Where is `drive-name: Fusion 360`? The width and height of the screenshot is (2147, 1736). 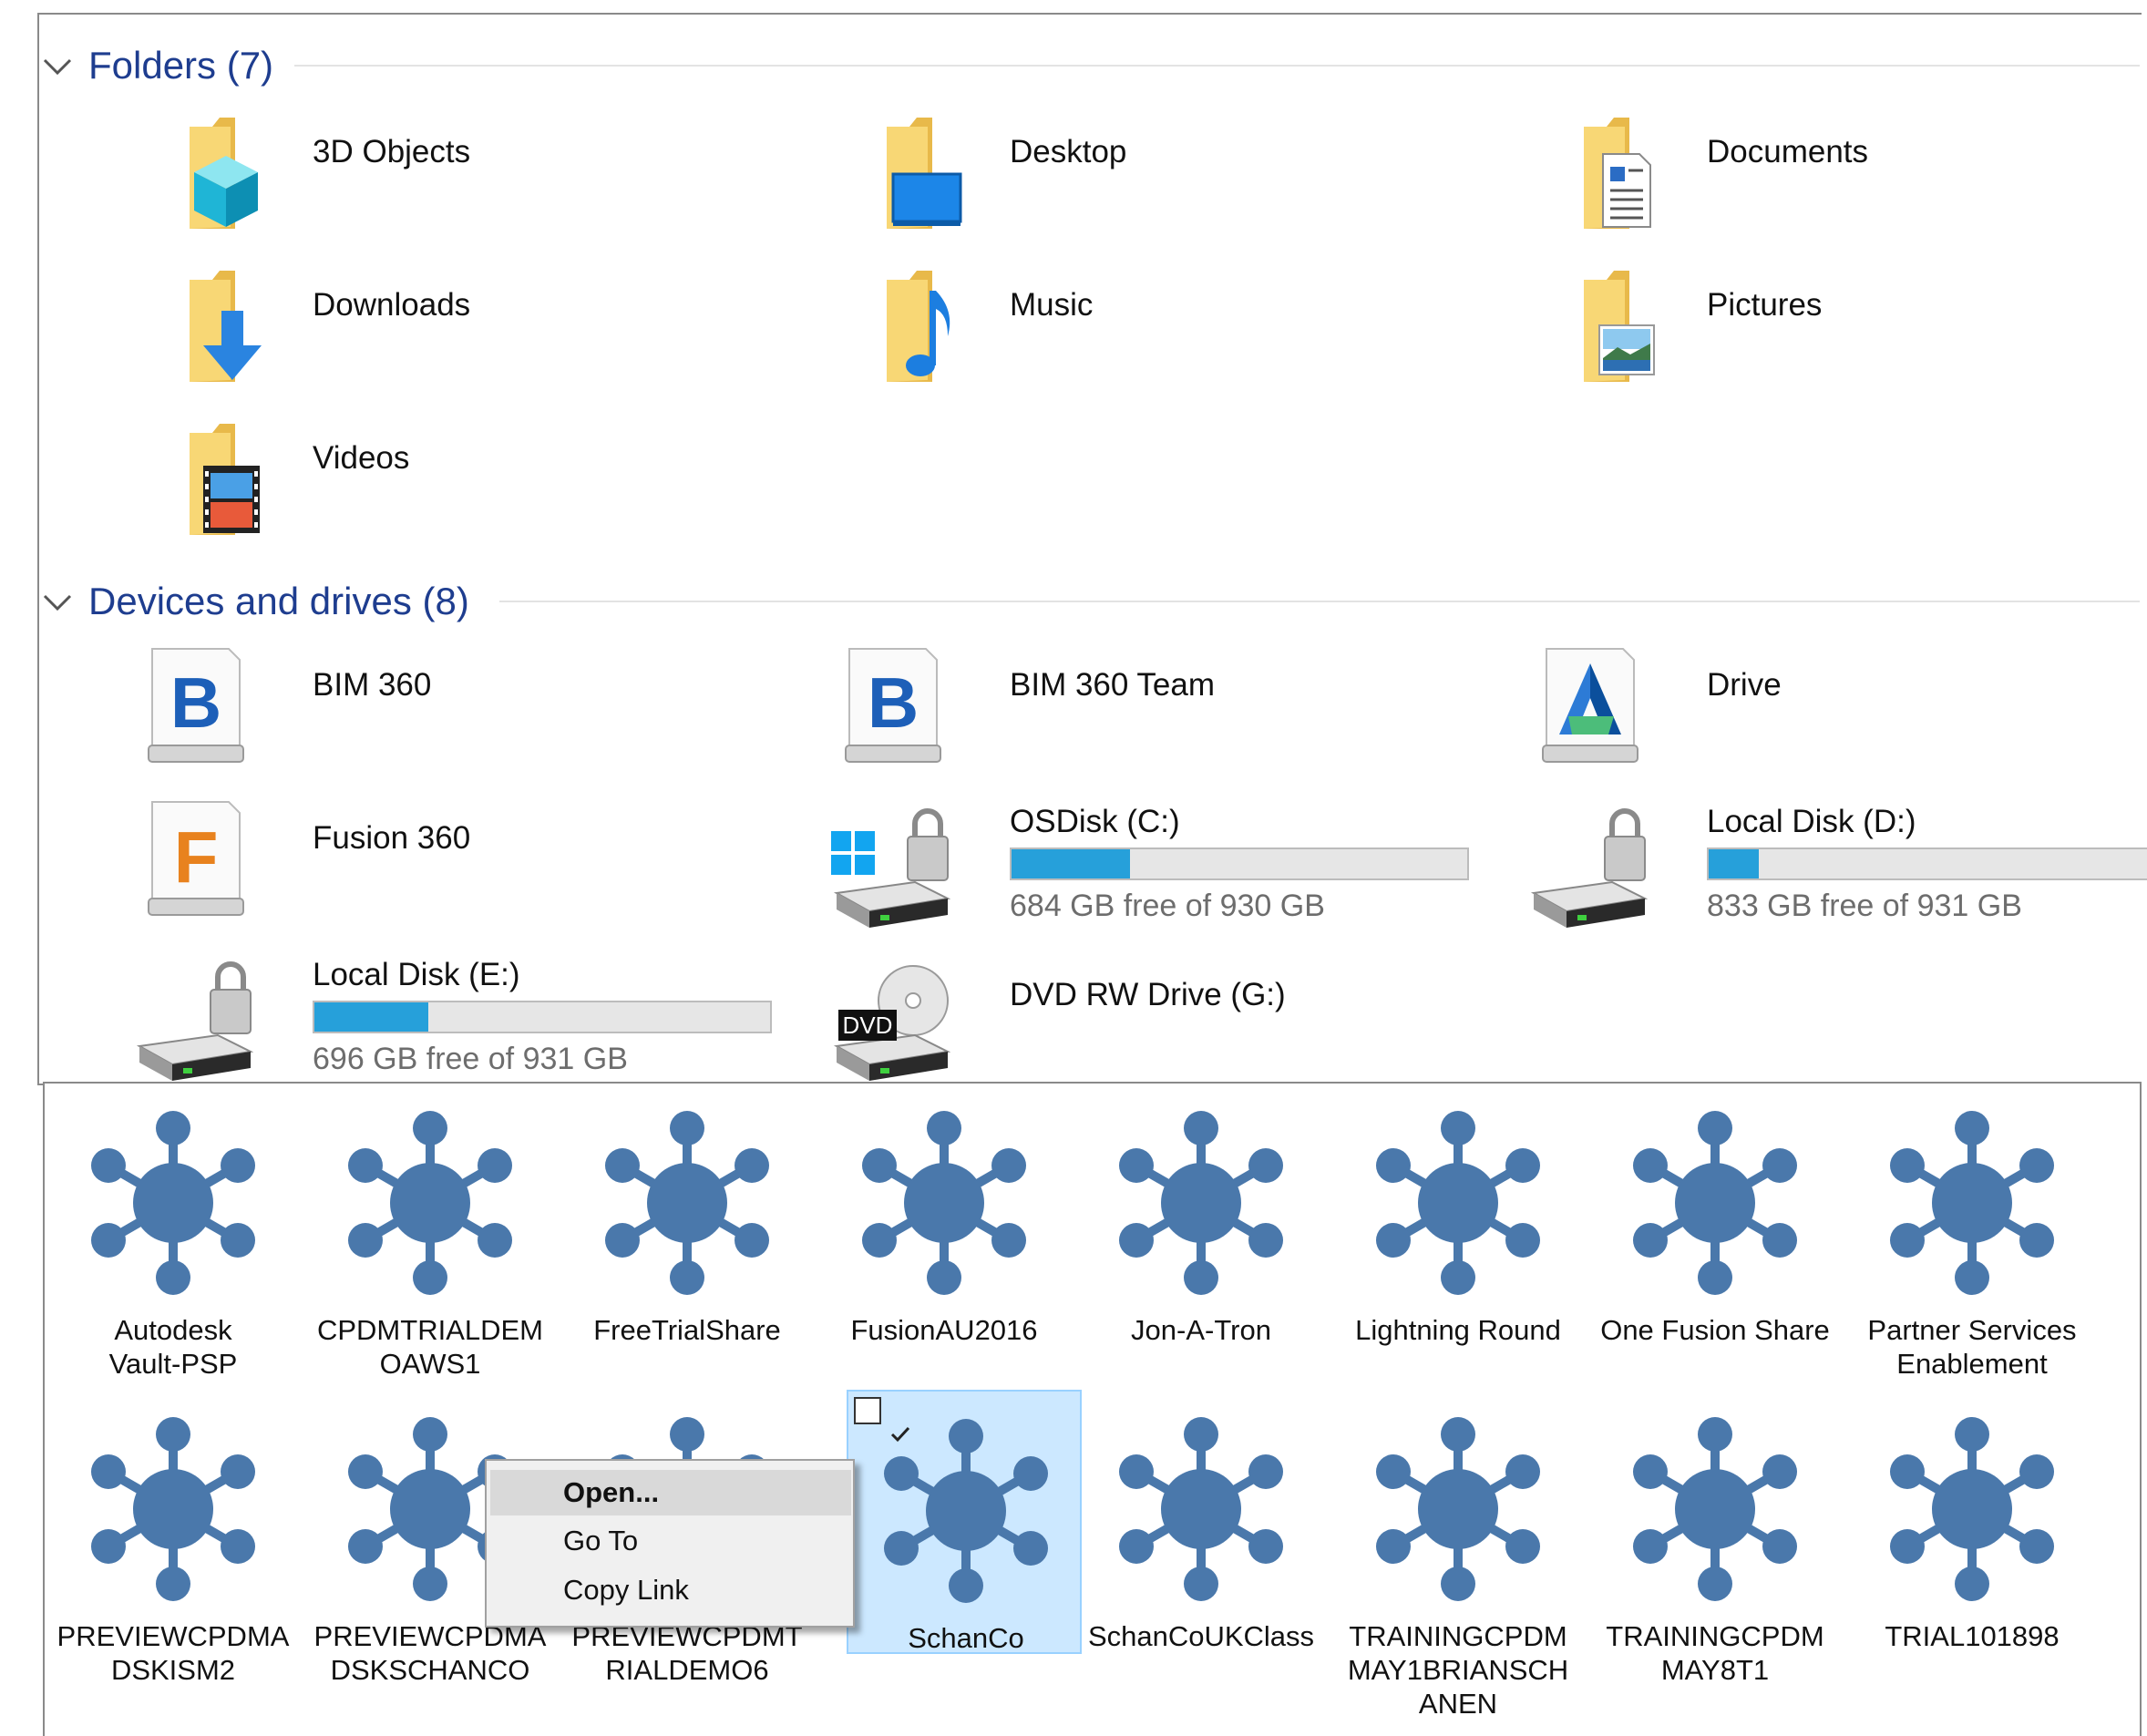 drive-name: Fusion 360 is located at coordinates (392, 838).